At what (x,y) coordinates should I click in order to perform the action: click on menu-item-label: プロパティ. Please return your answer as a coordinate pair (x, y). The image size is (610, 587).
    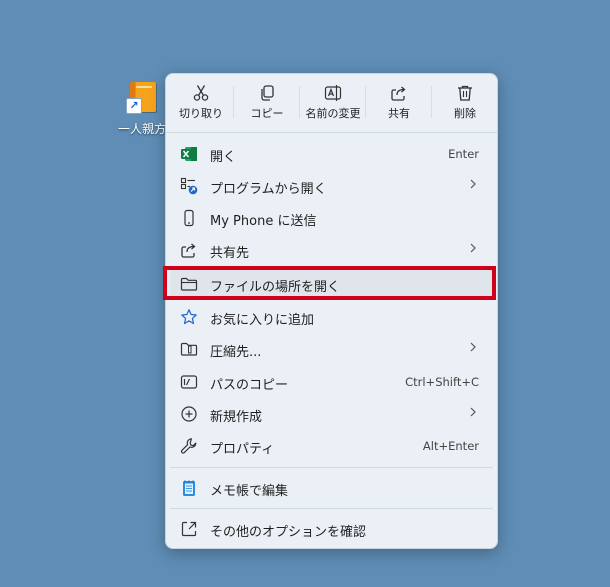
    Looking at the image, I should click on (242, 449).